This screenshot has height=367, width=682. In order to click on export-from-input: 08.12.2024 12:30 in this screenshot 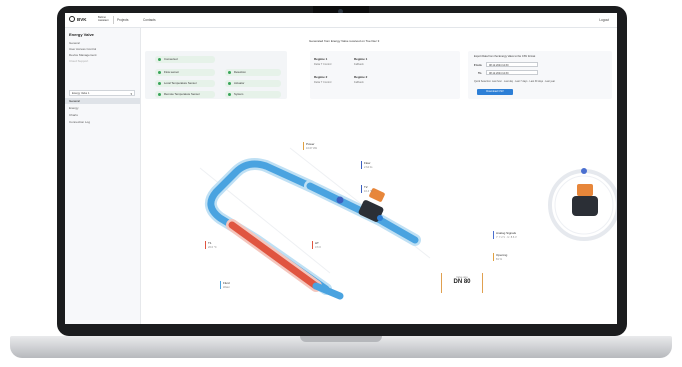, I will do `click(512, 64)`.